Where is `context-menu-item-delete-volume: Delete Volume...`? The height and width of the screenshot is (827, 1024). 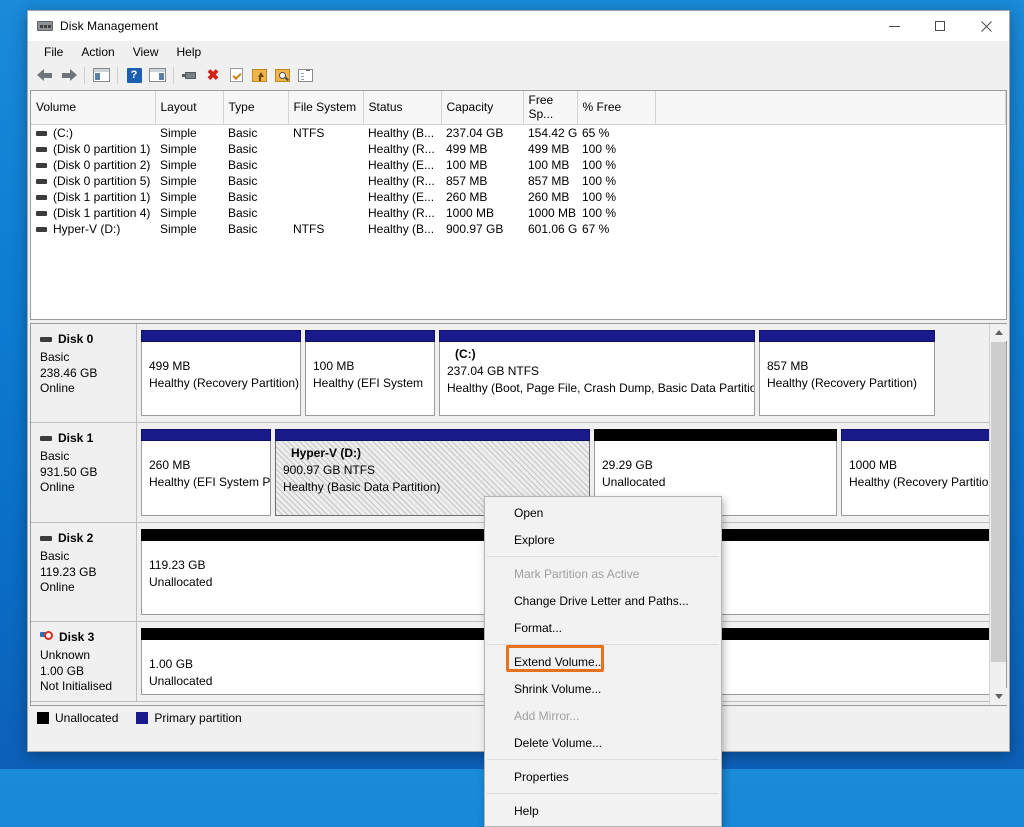 context-menu-item-delete-volume: Delete Volume... is located at coordinates (603, 742).